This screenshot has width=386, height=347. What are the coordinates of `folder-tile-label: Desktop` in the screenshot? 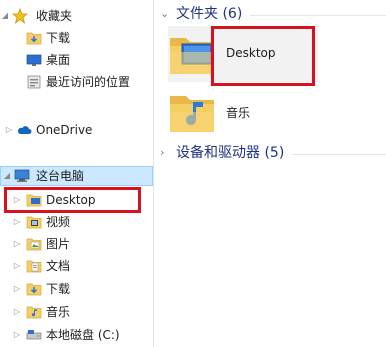 It's located at (251, 53).